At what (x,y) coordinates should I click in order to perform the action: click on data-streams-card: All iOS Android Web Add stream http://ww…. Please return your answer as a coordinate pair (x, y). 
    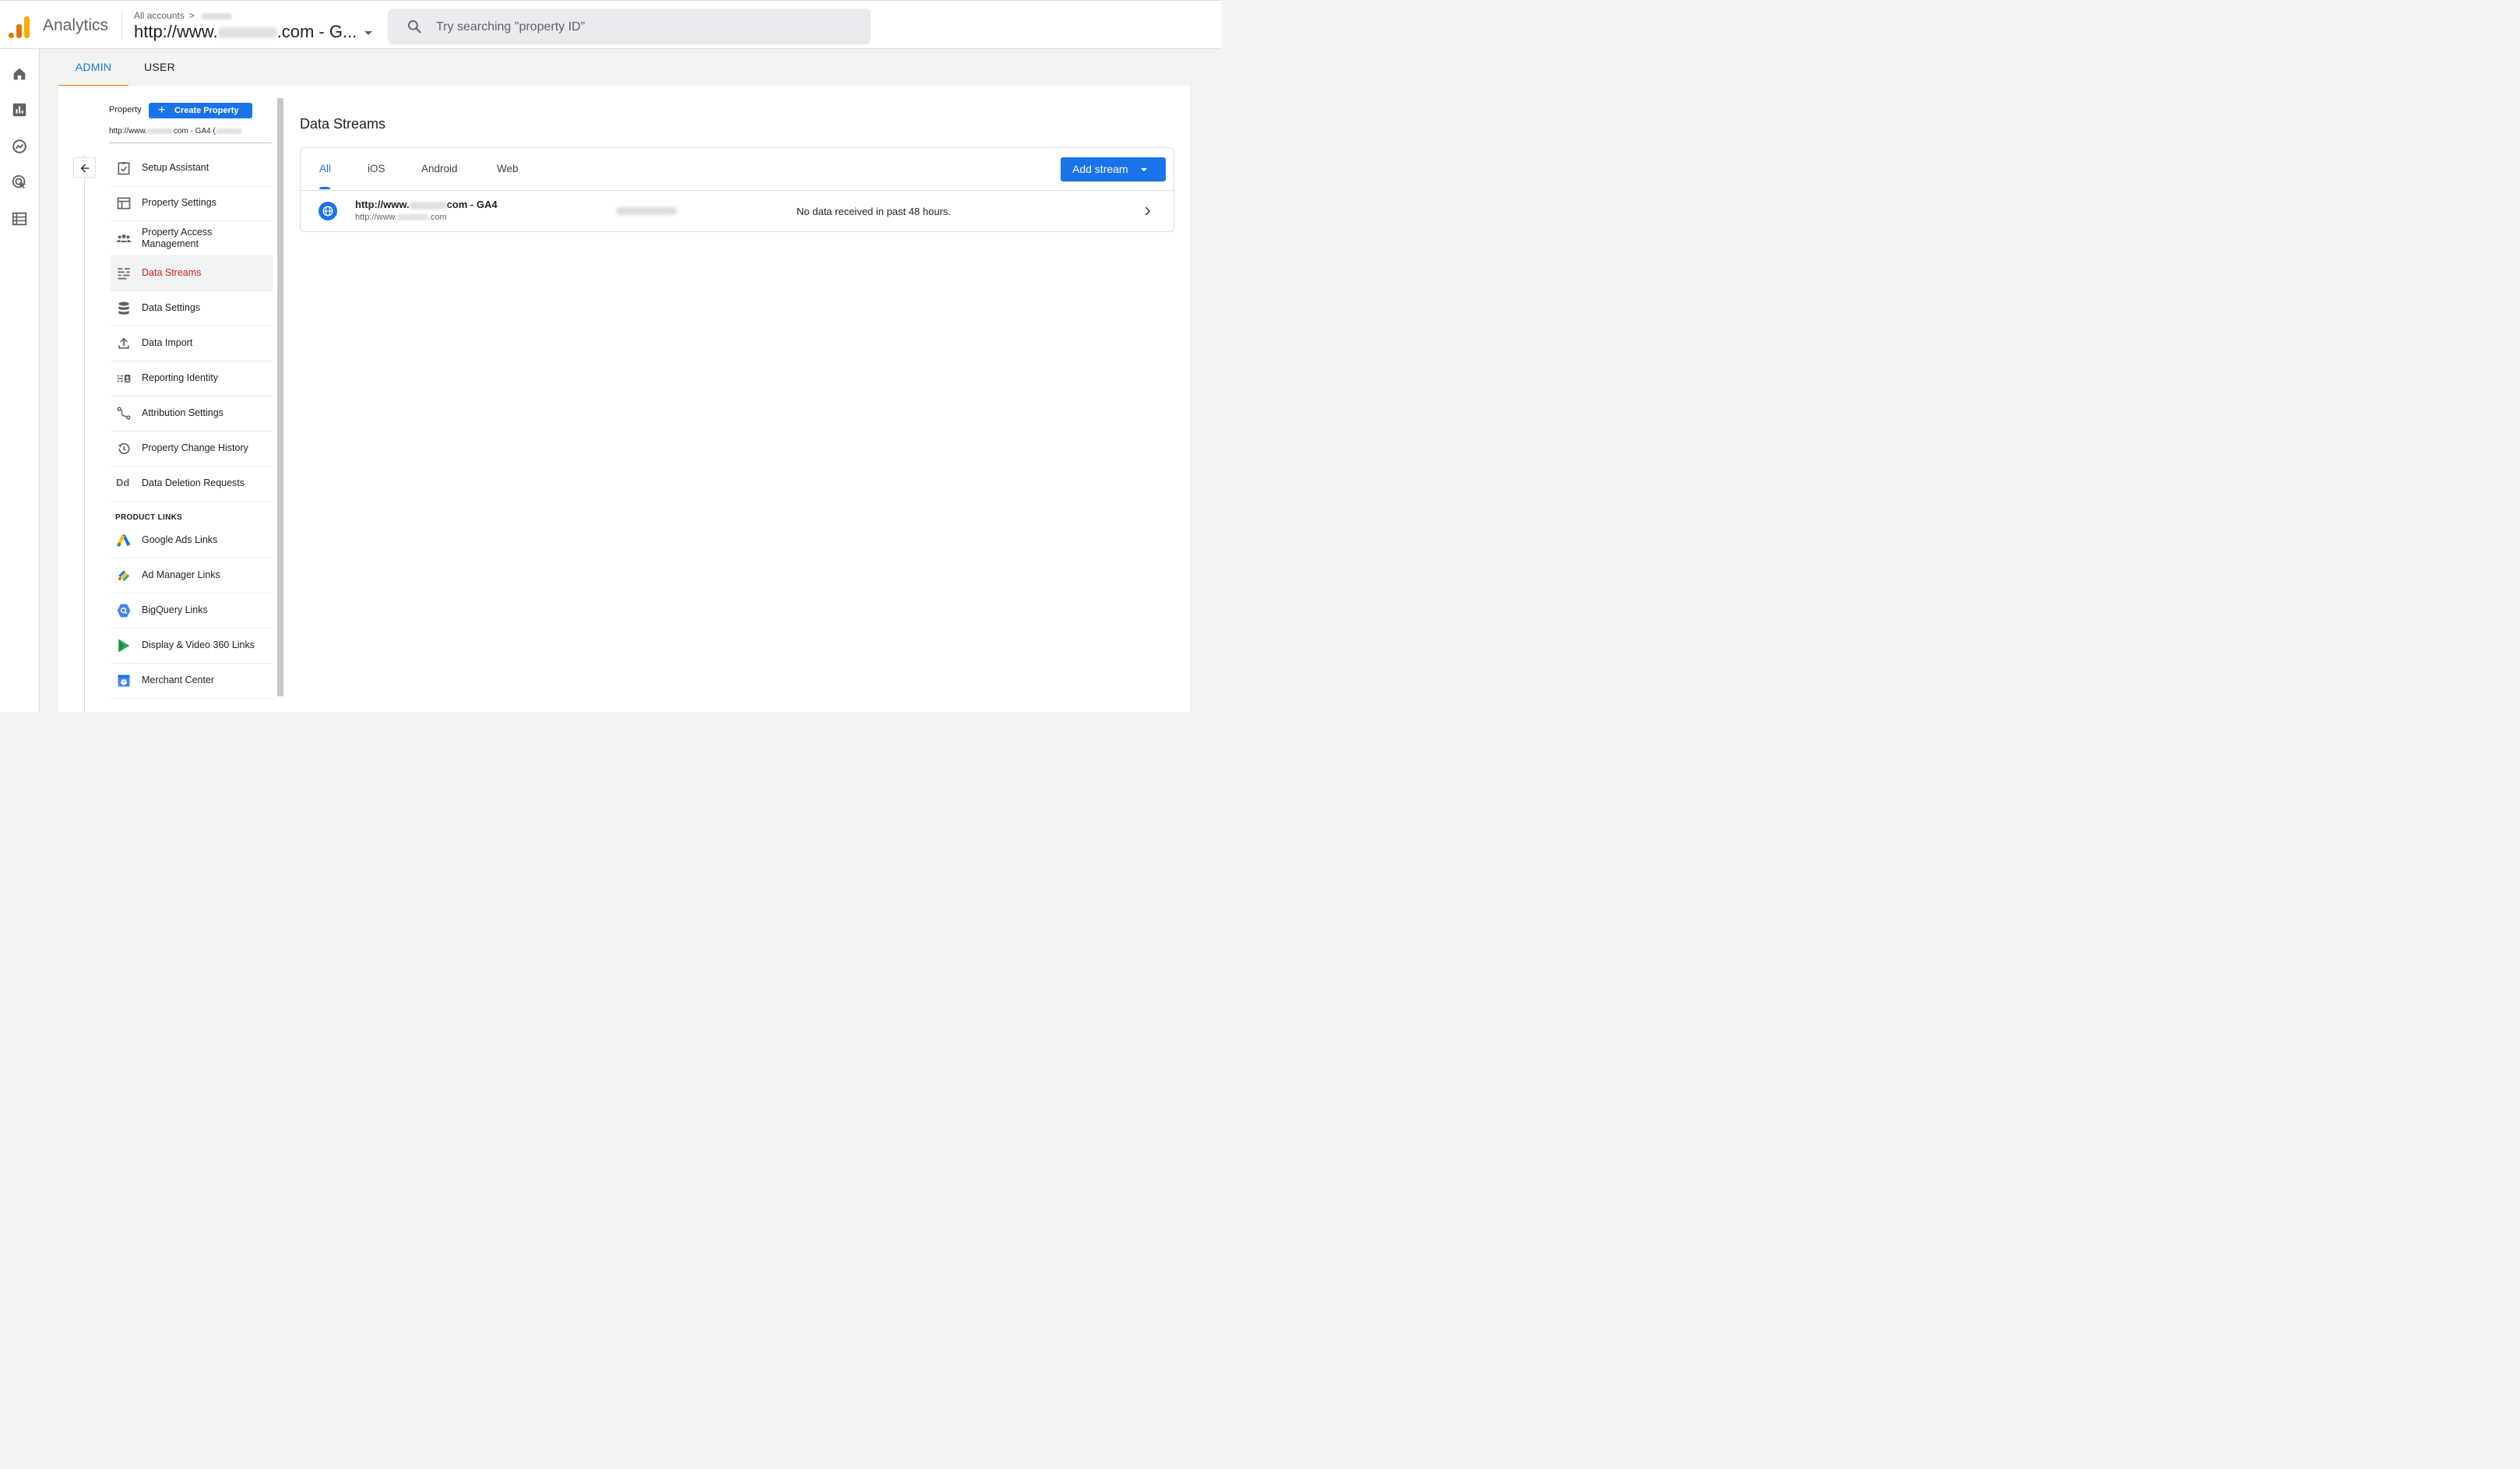
    Looking at the image, I should click on (737, 189).